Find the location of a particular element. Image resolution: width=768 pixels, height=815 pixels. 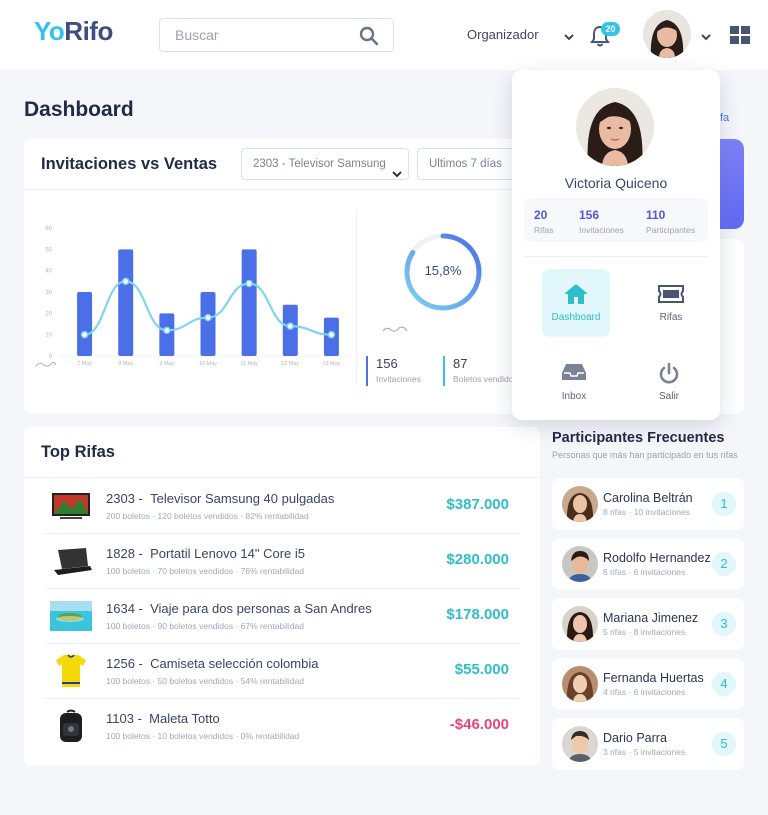

x-tick-label: 8 May is located at coordinates (125, 364).